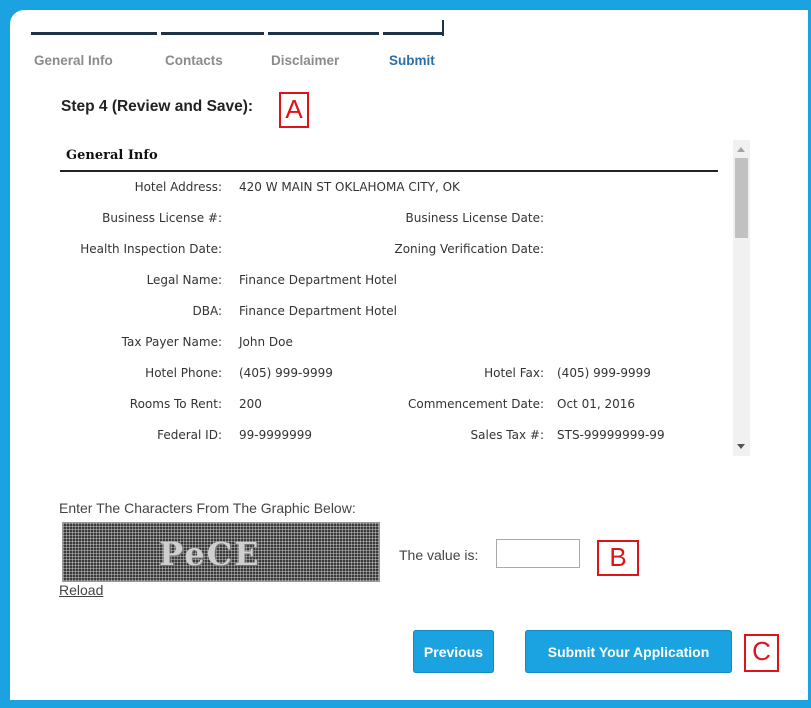 Image resolution: width=811 pixels, height=708 pixels. What do you see at coordinates (469, 249) in the screenshot?
I see `field-label: Zoning Verification Date:` at bounding box center [469, 249].